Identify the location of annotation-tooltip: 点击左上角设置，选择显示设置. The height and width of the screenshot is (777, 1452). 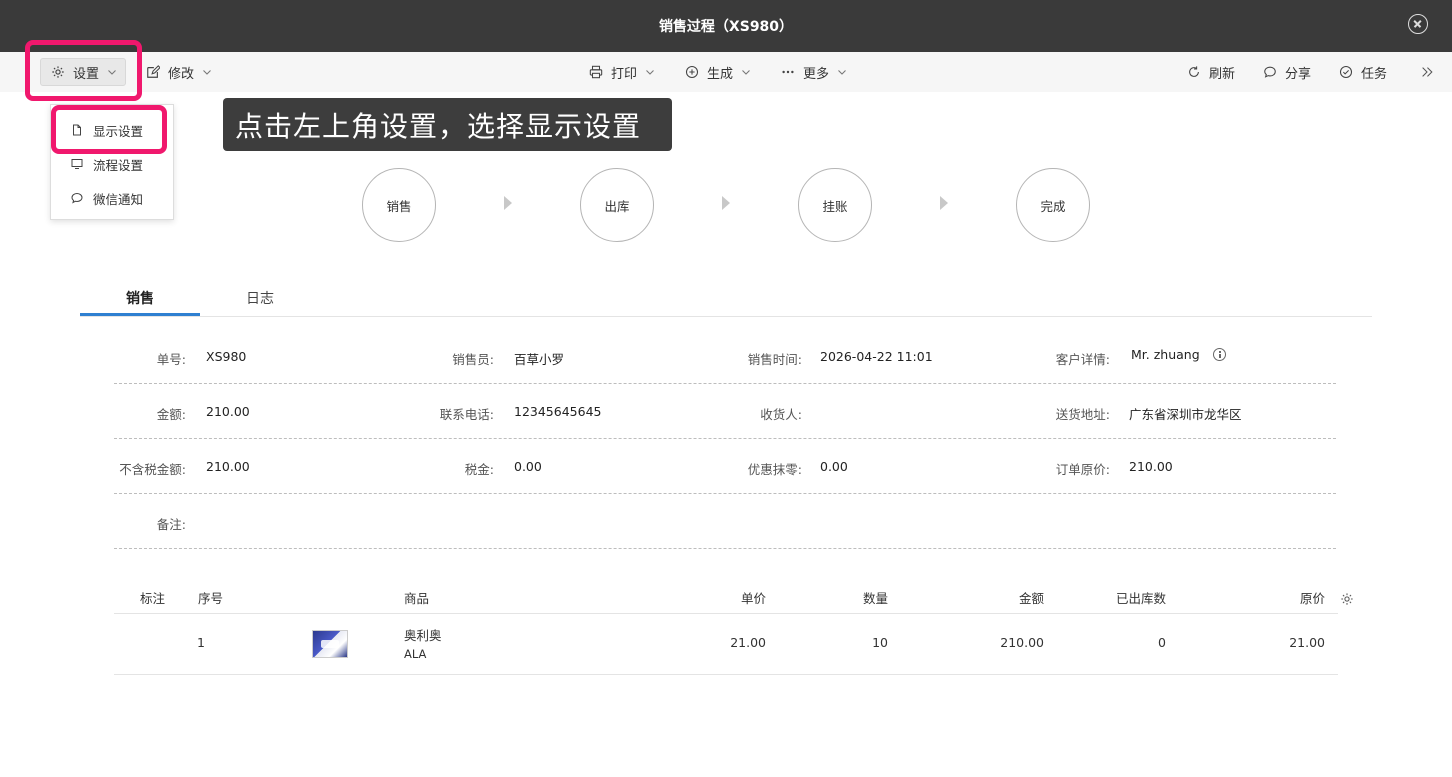
(447, 124).